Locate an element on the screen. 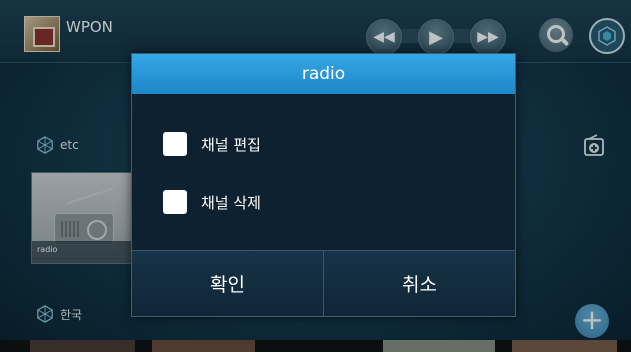 Image resolution: width=631 pixels, height=352 pixels. edit-channel-label: 채널 편집 is located at coordinates (231, 144).